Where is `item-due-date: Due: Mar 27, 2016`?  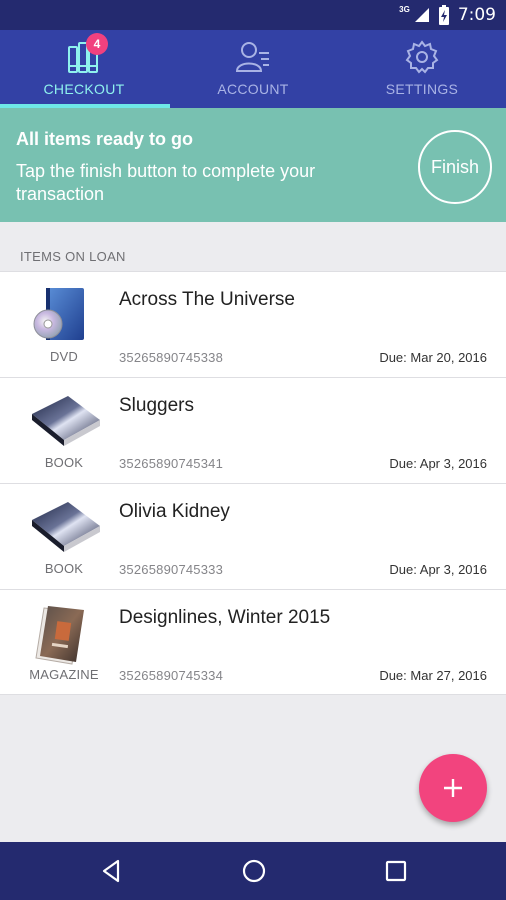
item-due-date: Due: Mar 27, 2016 is located at coordinates (433, 675).